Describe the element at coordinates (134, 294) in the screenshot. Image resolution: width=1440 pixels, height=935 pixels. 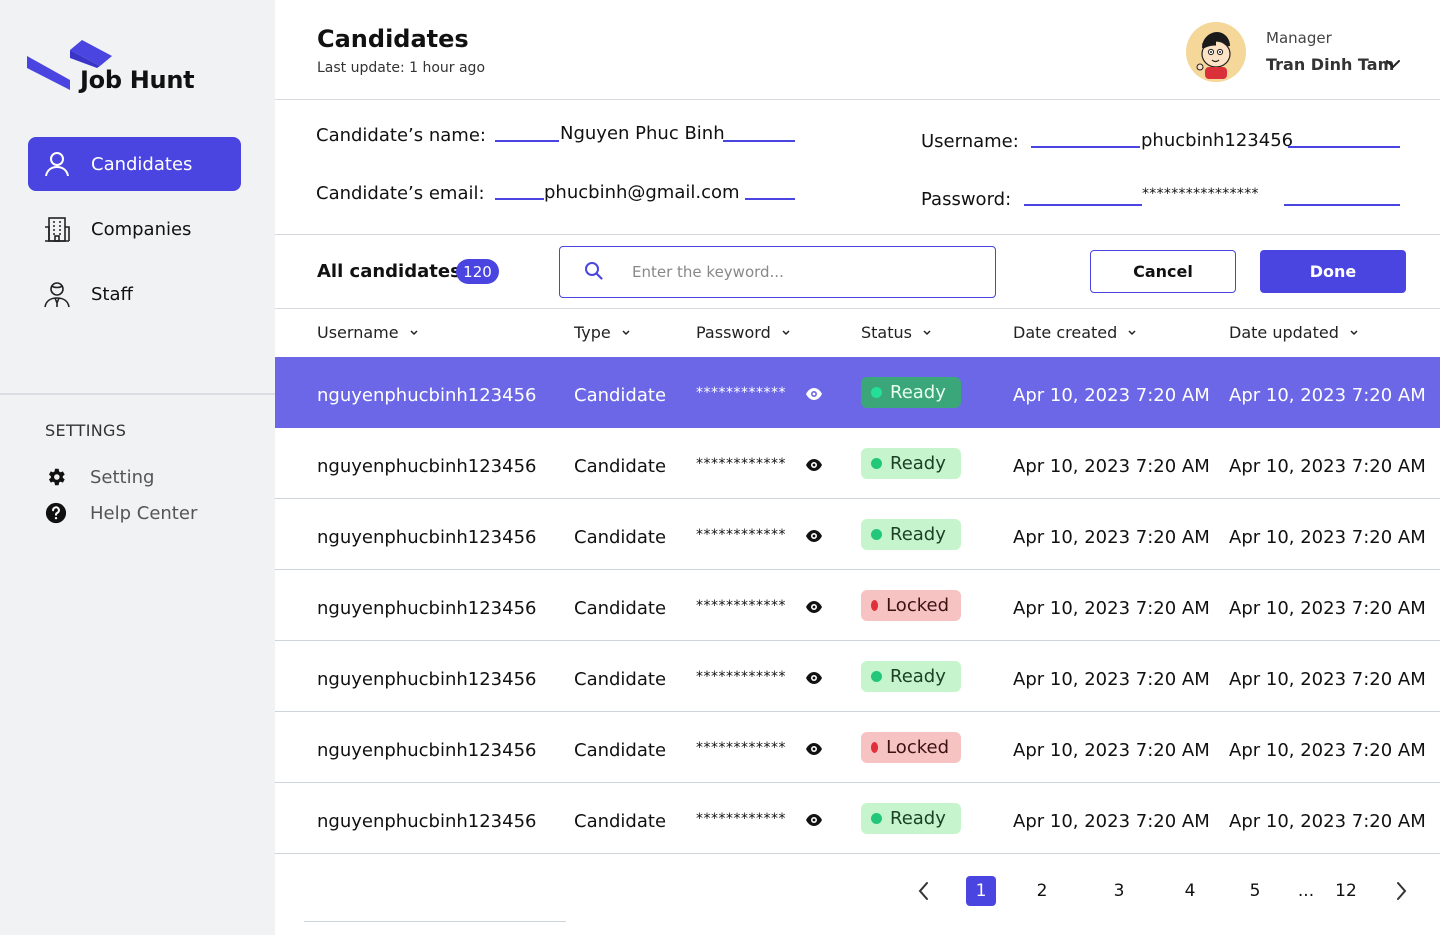
I see `sidebar-item-staff: Staff` at that location.